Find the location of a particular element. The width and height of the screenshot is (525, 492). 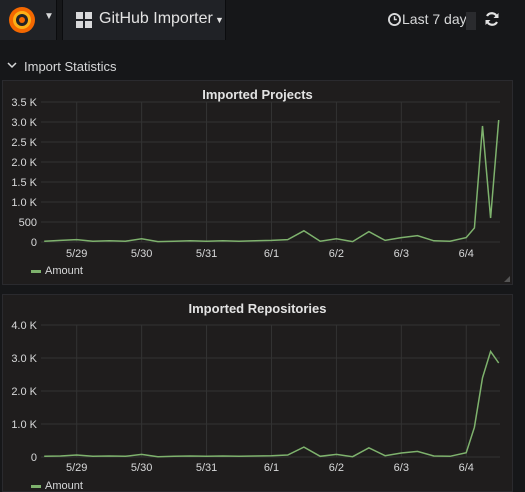

refresh-icon is located at coordinates (492, 19).